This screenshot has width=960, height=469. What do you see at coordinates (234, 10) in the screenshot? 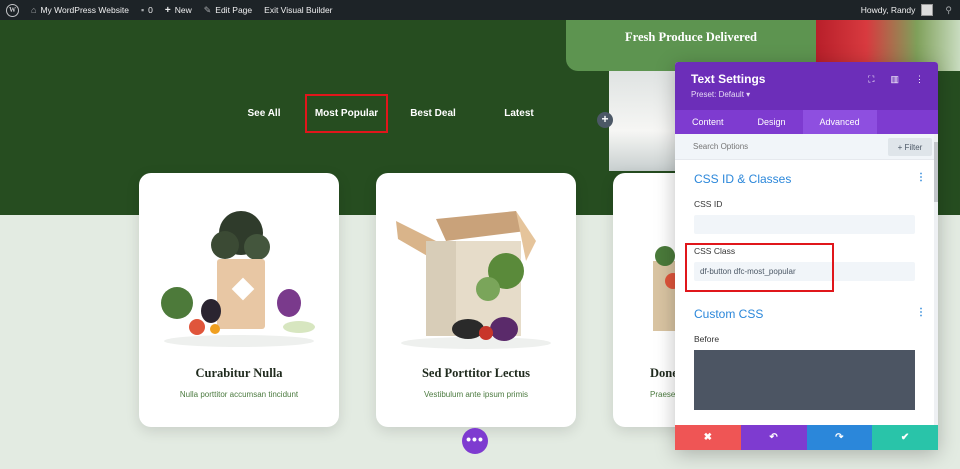
I see `edit-page-label: Edit Page` at bounding box center [234, 10].